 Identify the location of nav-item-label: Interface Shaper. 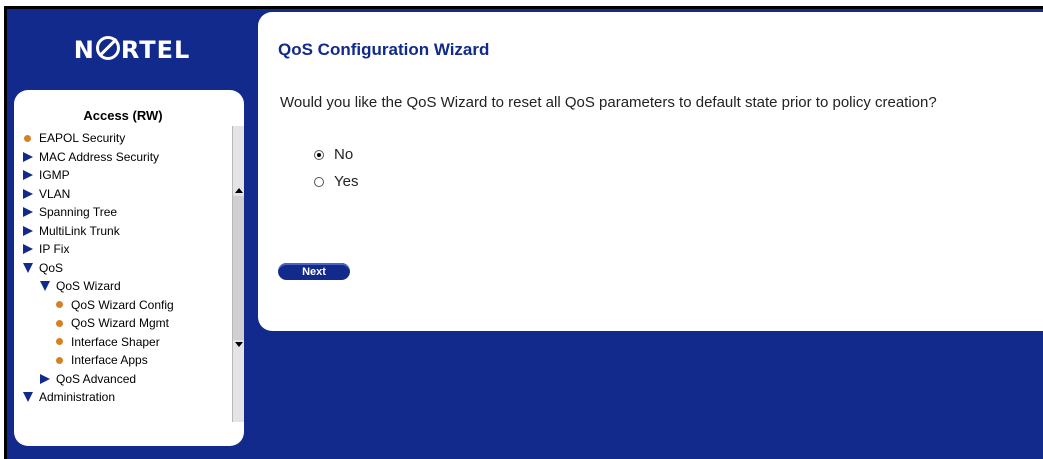
(115, 341).